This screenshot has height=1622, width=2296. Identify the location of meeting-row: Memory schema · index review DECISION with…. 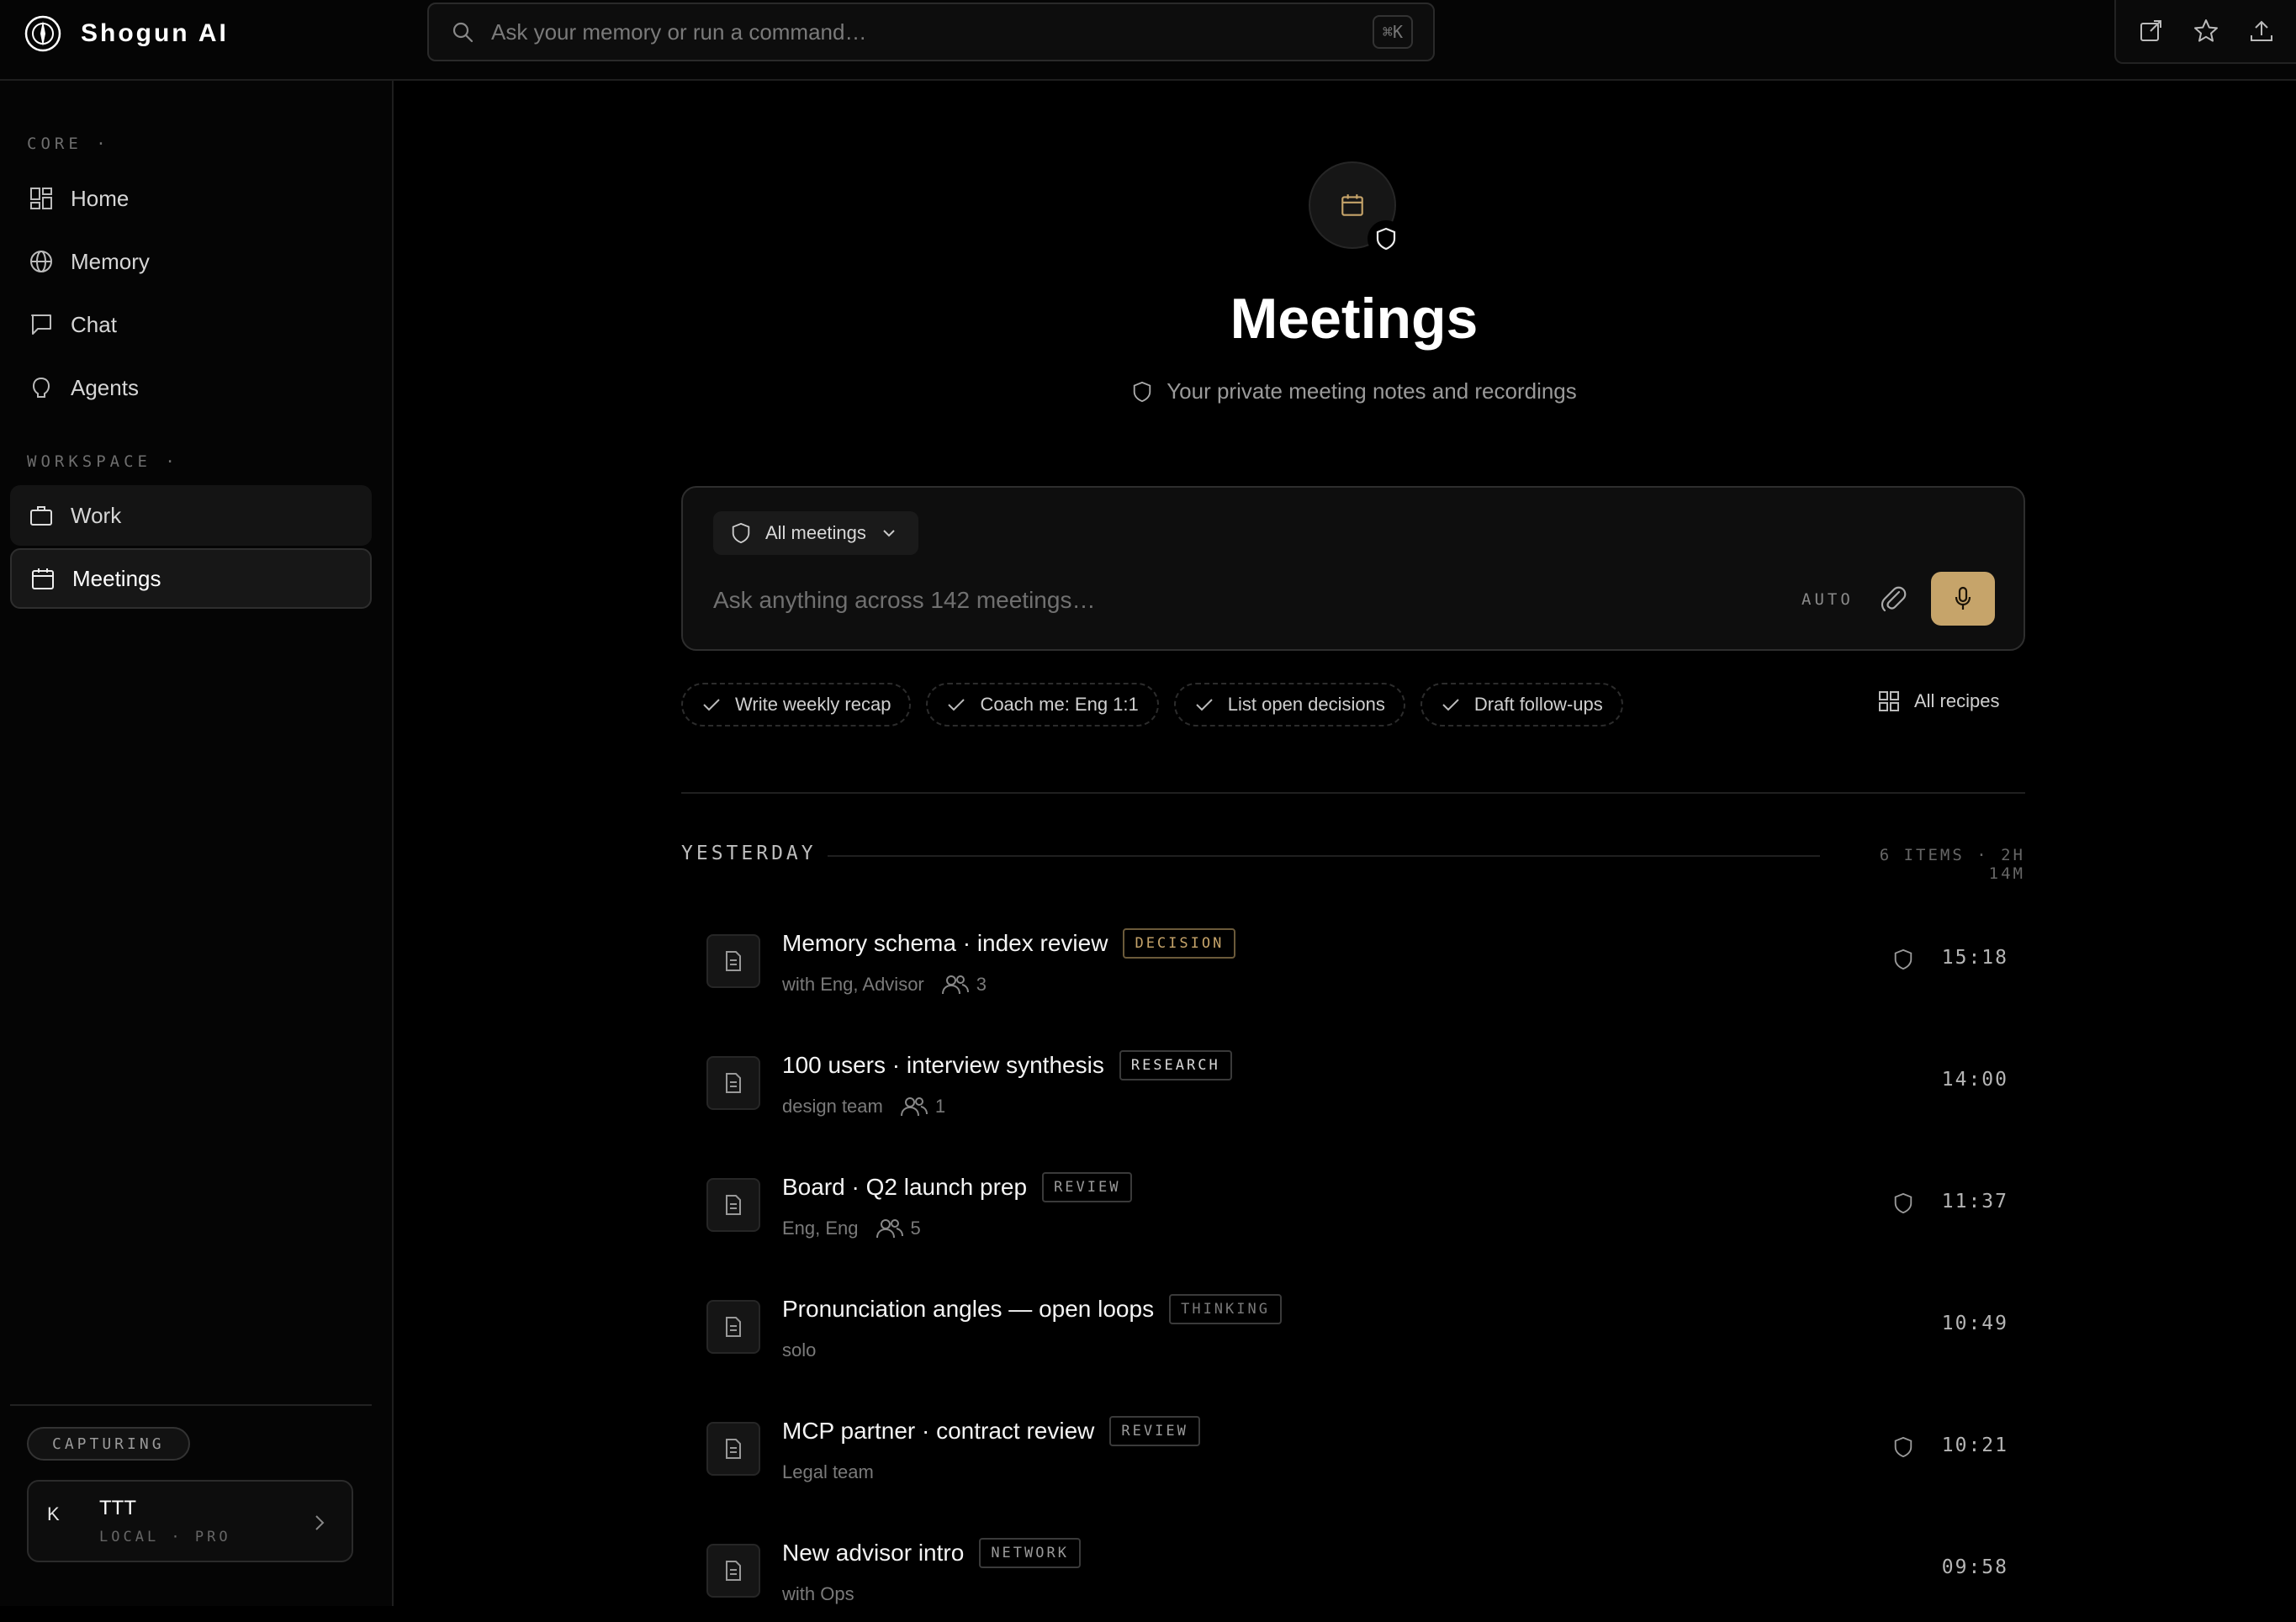
(1353, 958).